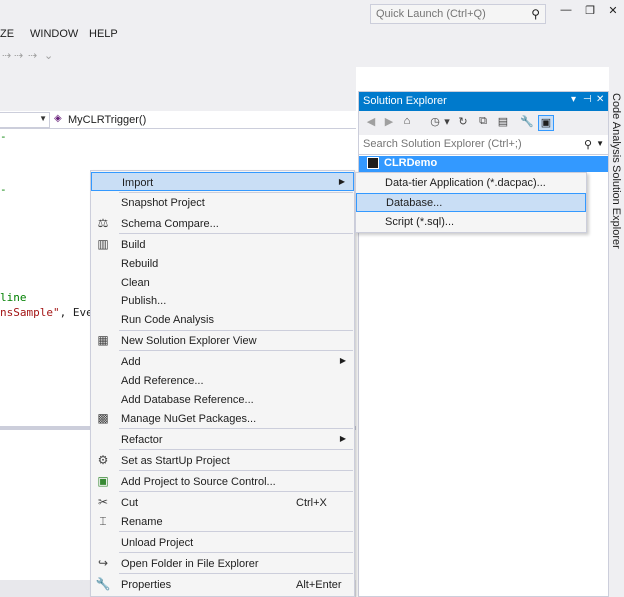 This screenshot has height=597, width=624. Describe the element at coordinates (222, 282) in the screenshot. I see `menu-item-clean: Clean` at that location.